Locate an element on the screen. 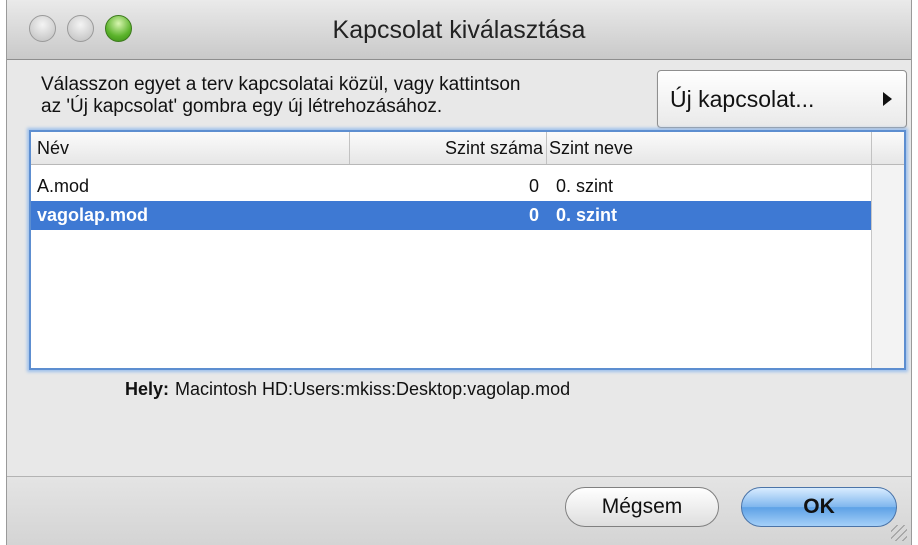 The height and width of the screenshot is (545, 918). table-header: Név Szint száma Szint neve is located at coordinates (467, 148).